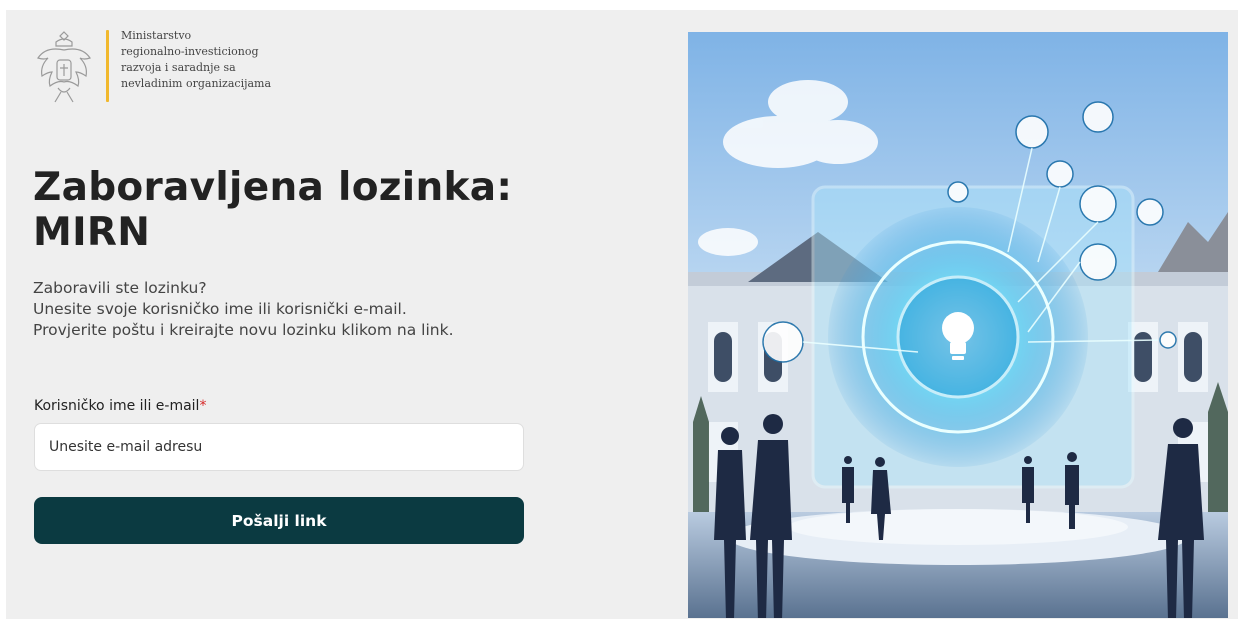 Image resolution: width=1238 pixels, height=619 pixels. Describe the element at coordinates (196, 83) in the screenshot. I see `ministry-name-line: nevladinim organizacijama` at that location.